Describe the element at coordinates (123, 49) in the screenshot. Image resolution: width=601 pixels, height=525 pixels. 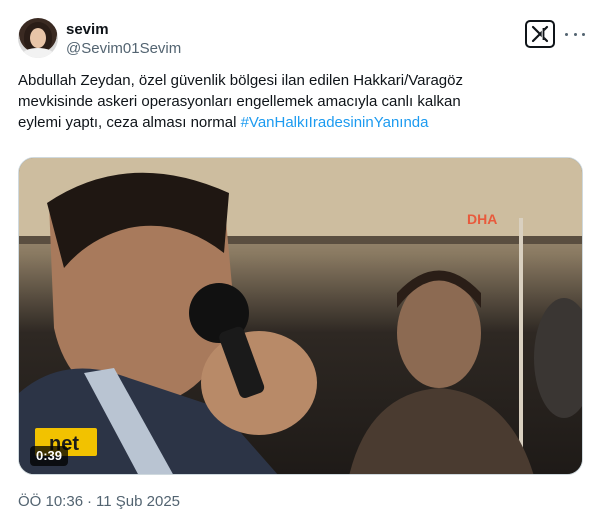
I see `author-handle: @Sevim01Sevim` at that location.